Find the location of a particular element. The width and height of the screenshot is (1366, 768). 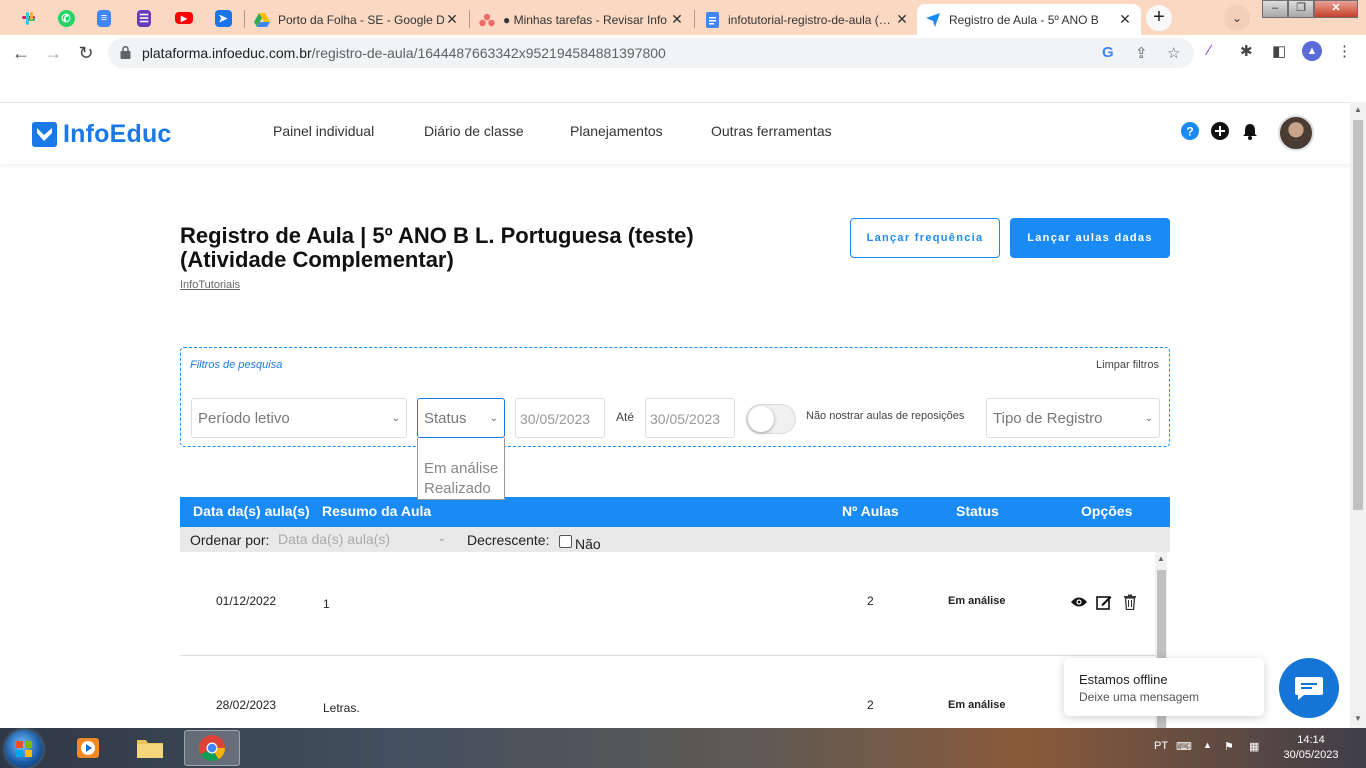

windows-taskbar: PT ⌨ ▲ ⚑ ▦ 14:14 30/05/2023 is located at coordinates (683, 748).